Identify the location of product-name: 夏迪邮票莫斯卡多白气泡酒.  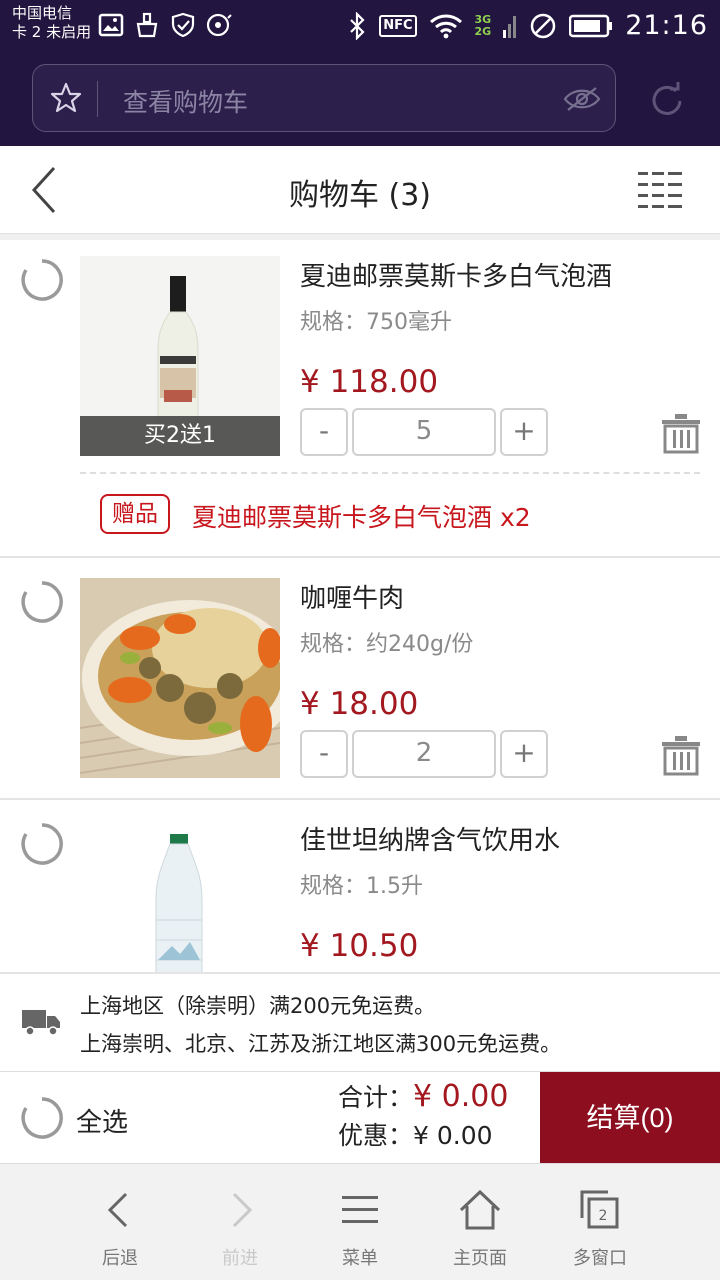
(456, 274).